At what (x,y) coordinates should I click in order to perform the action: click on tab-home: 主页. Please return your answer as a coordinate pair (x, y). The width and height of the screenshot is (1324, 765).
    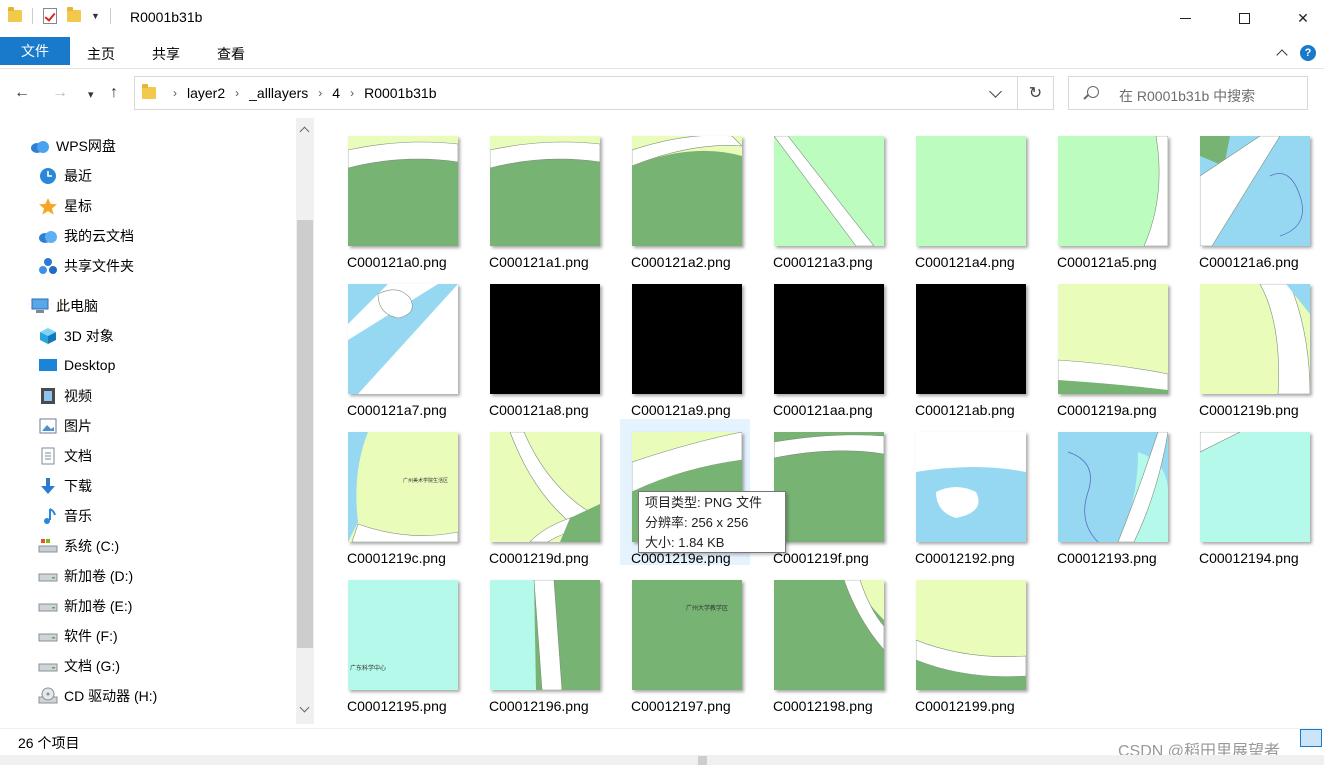
    Looking at the image, I should click on (101, 54).